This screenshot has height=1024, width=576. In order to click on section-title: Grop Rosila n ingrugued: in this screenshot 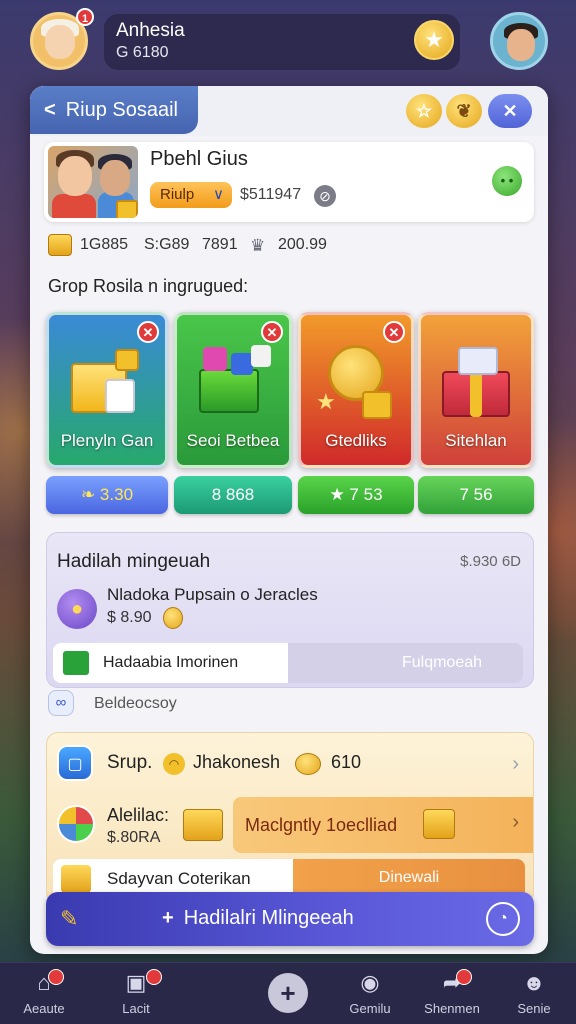, I will do `click(148, 286)`.